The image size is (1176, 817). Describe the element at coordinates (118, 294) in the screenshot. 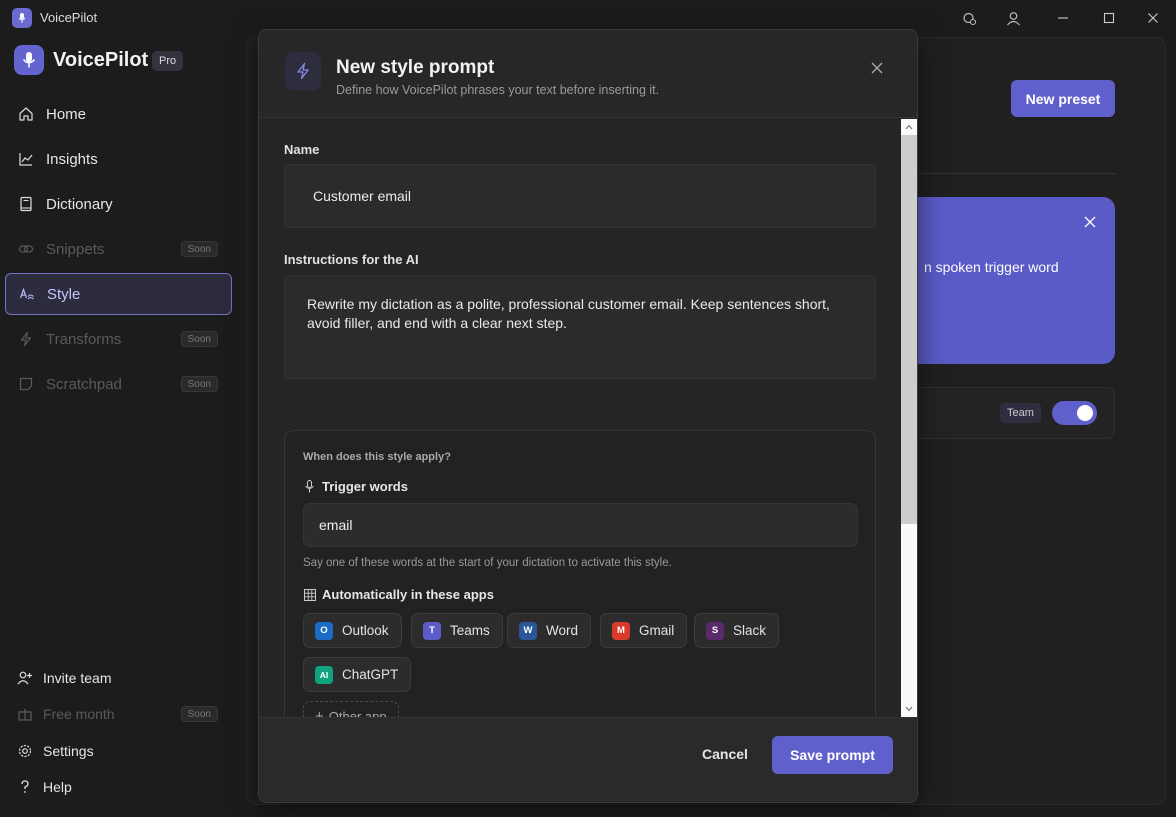

I see `sidebar-item-style: Style` at that location.